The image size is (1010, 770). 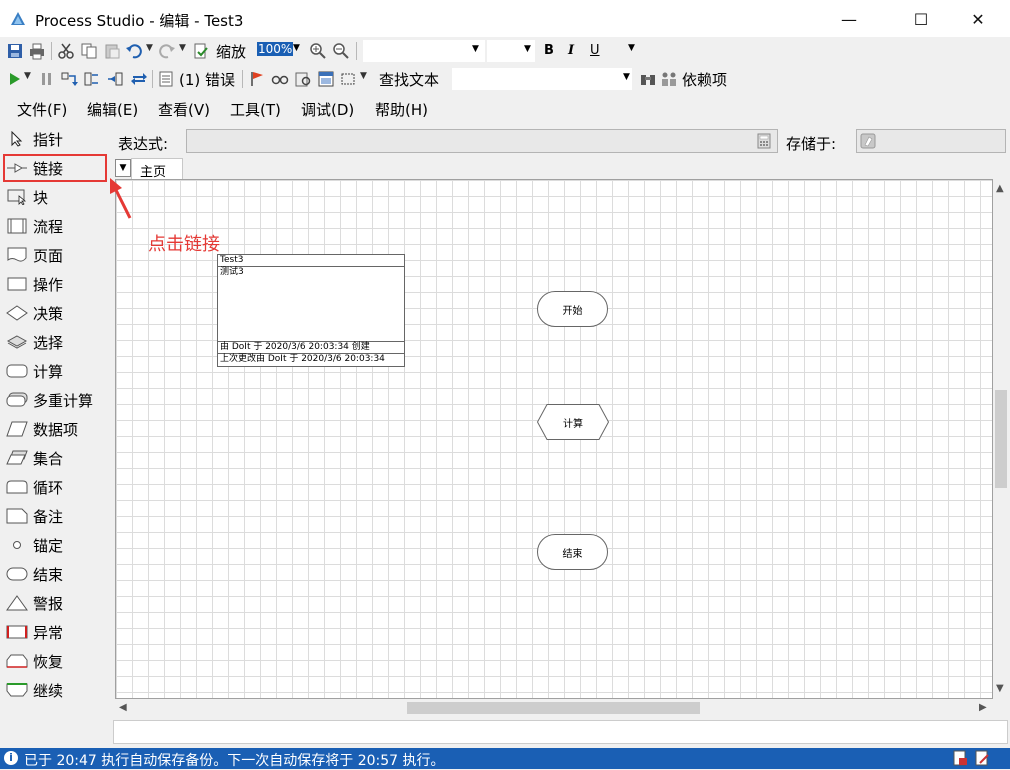 I want to click on bottom-text-field, so click(x=560, y=732).